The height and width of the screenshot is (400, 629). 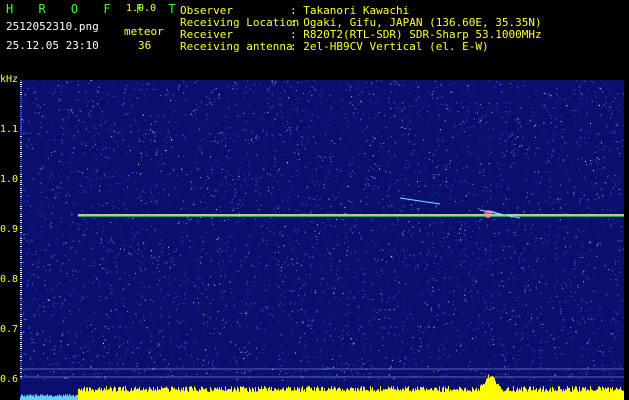 What do you see at coordinates (95, 9) in the screenshot?
I see `app-logo: H R O F F T` at bounding box center [95, 9].